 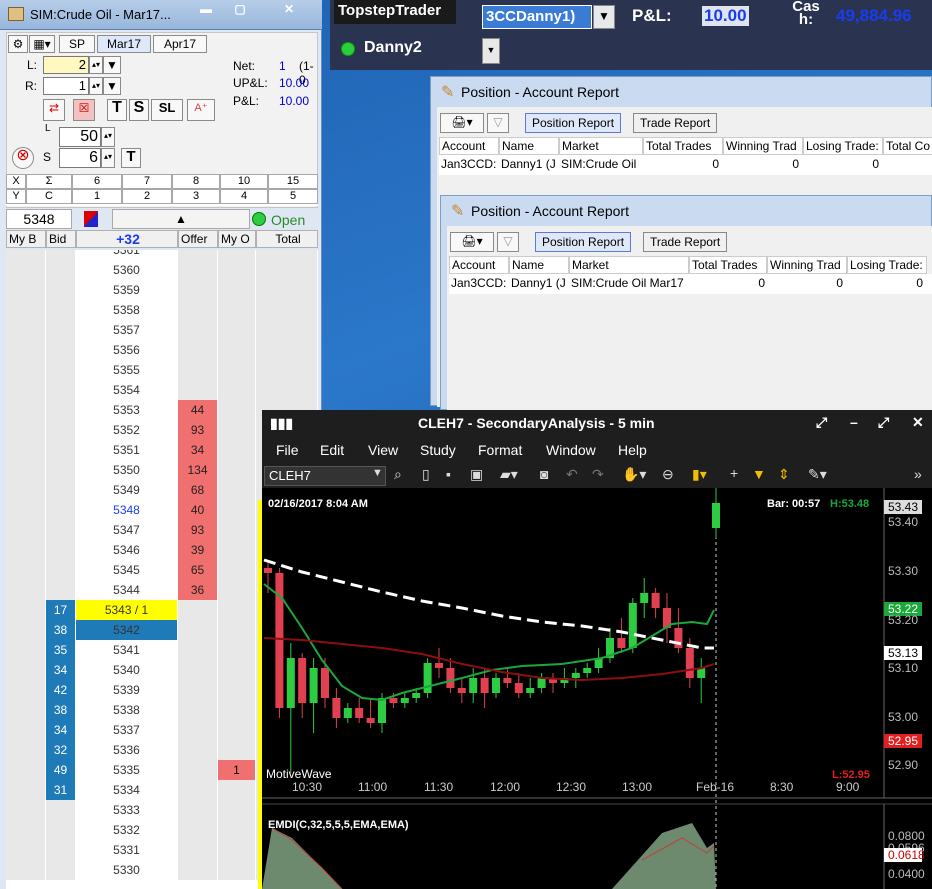 What do you see at coordinates (127, 410) in the screenshot?
I see `price-cell: 5353` at bounding box center [127, 410].